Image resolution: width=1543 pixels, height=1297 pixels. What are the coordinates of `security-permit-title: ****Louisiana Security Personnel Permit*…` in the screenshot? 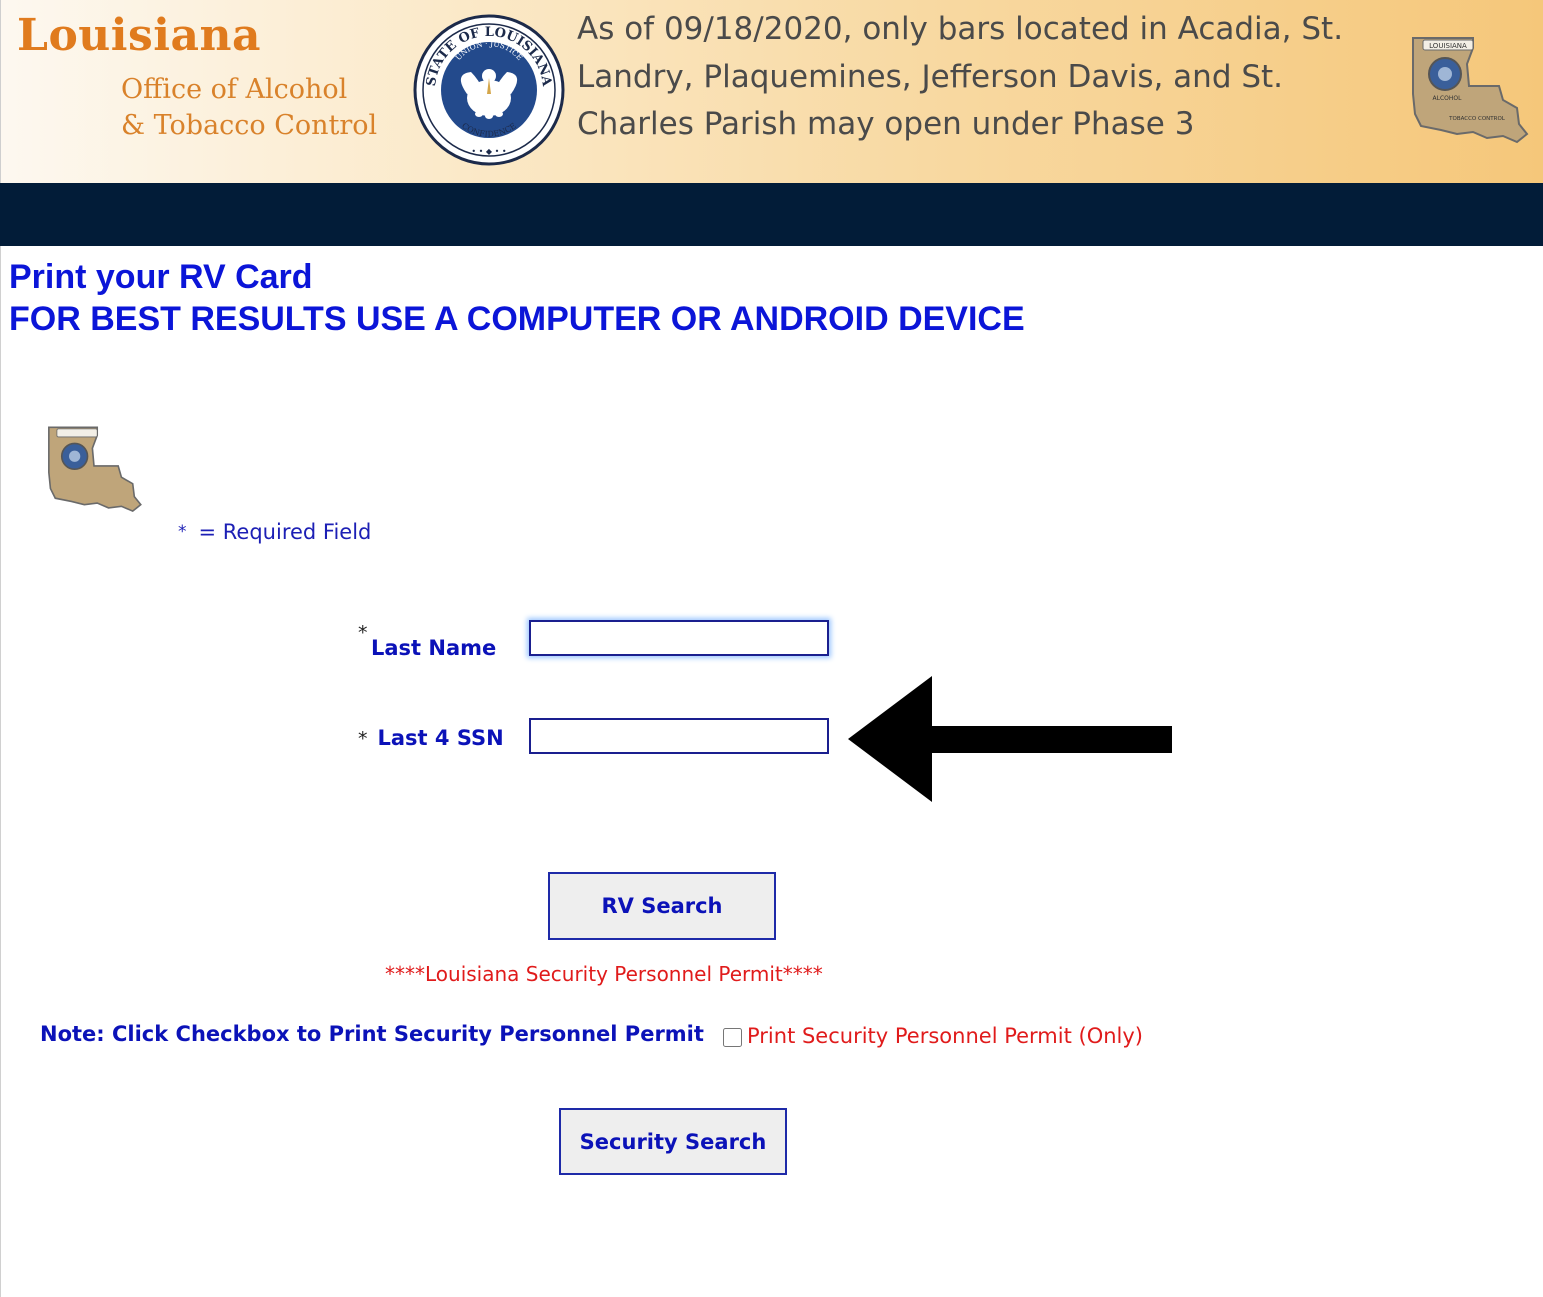 It's located at (604, 974).